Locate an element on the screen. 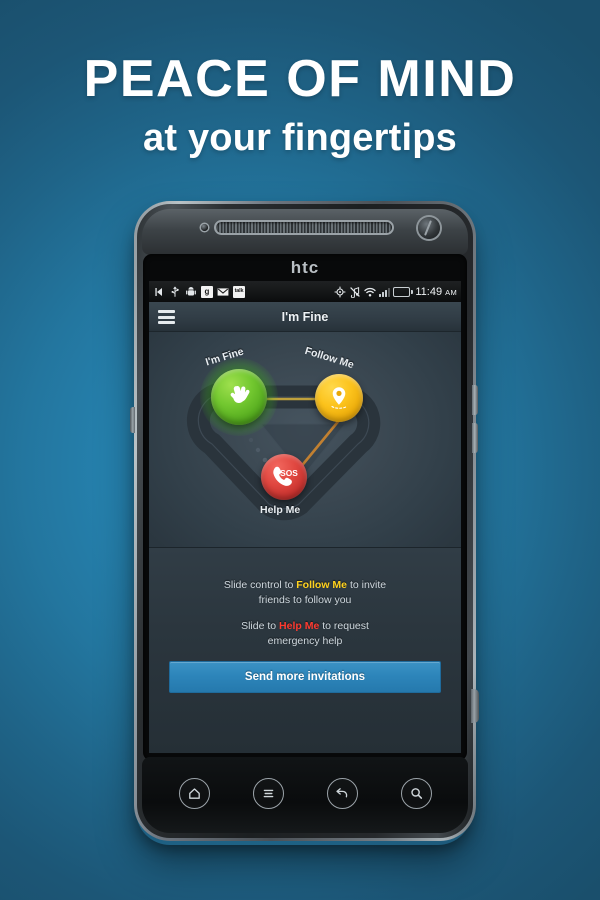 This screenshot has height=900, width=600. menu-button is located at coordinates (268, 793).